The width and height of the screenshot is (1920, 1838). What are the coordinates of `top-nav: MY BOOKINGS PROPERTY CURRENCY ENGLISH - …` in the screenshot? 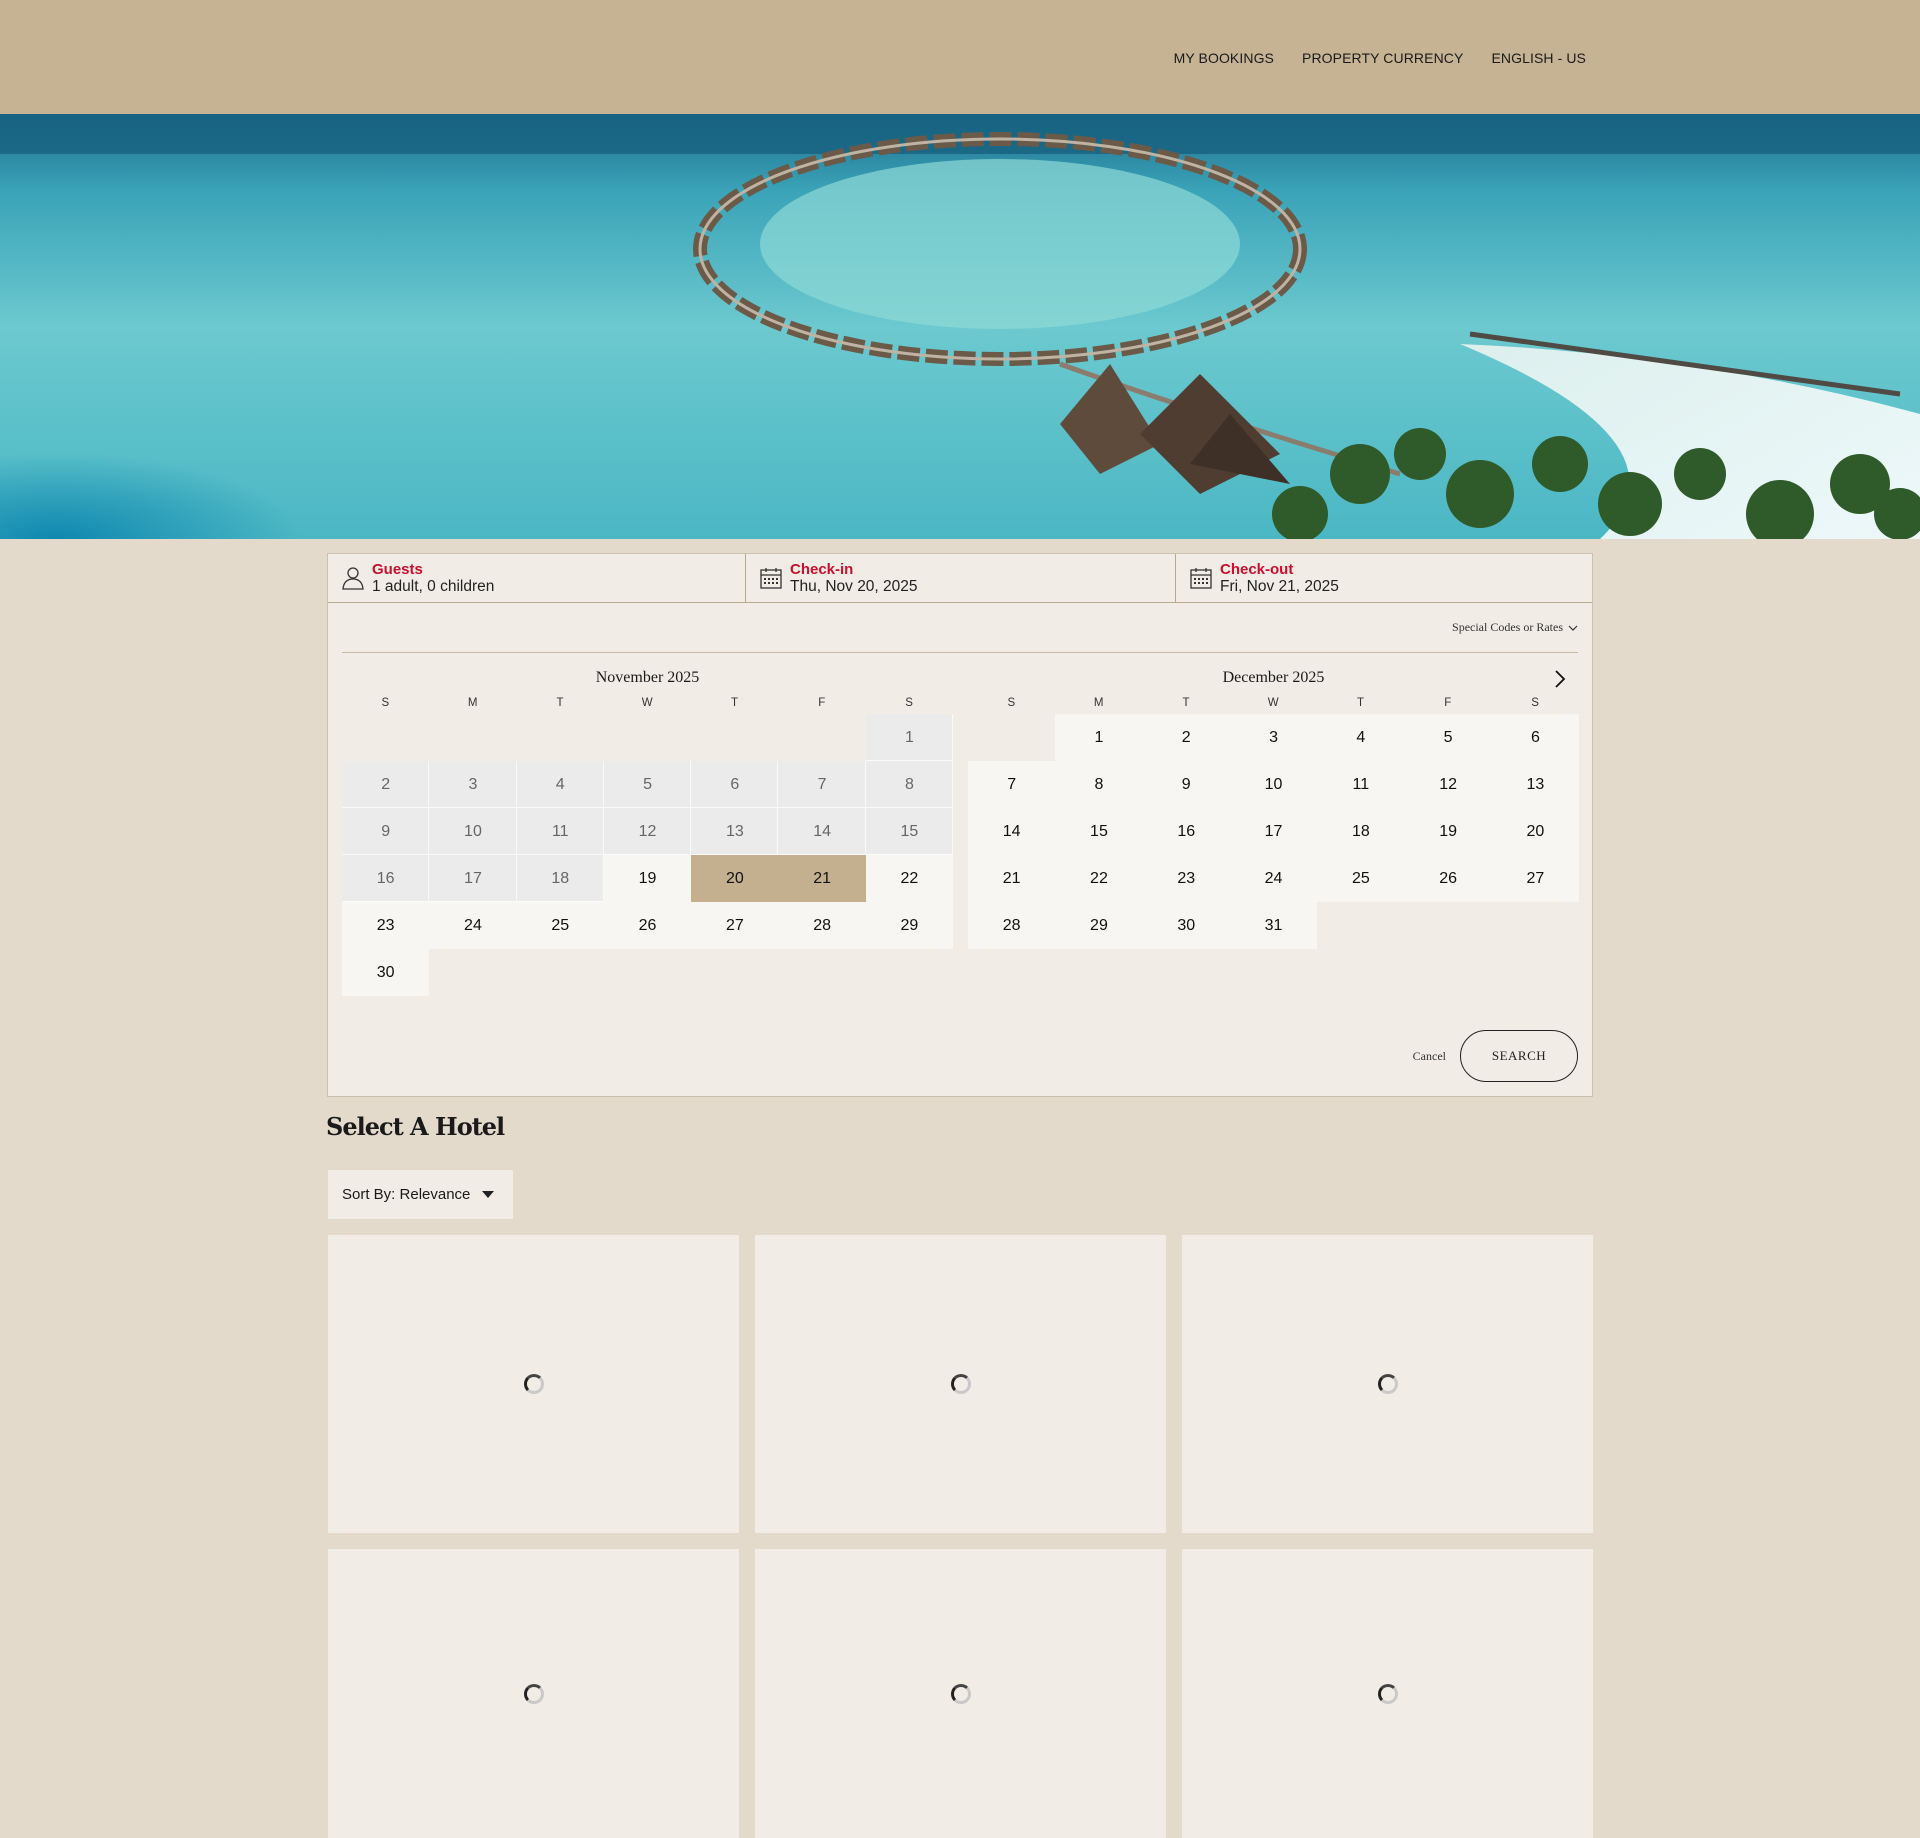 It's located at (1380, 58).